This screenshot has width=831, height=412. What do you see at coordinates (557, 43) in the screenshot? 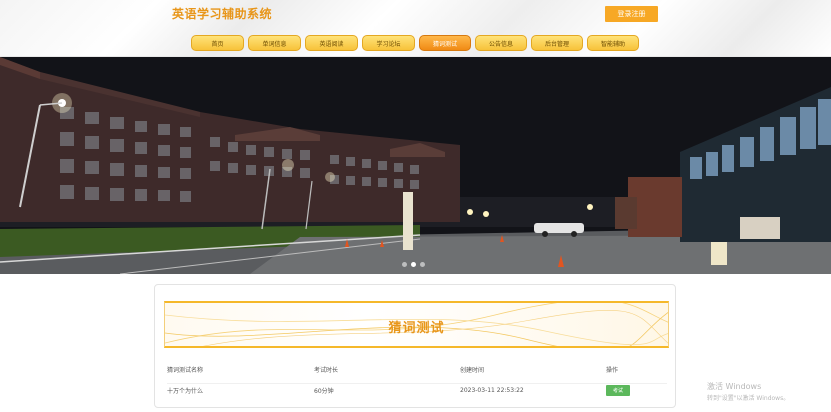
I see `nav-item-admin: 后台管理` at bounding box center [557, 43].